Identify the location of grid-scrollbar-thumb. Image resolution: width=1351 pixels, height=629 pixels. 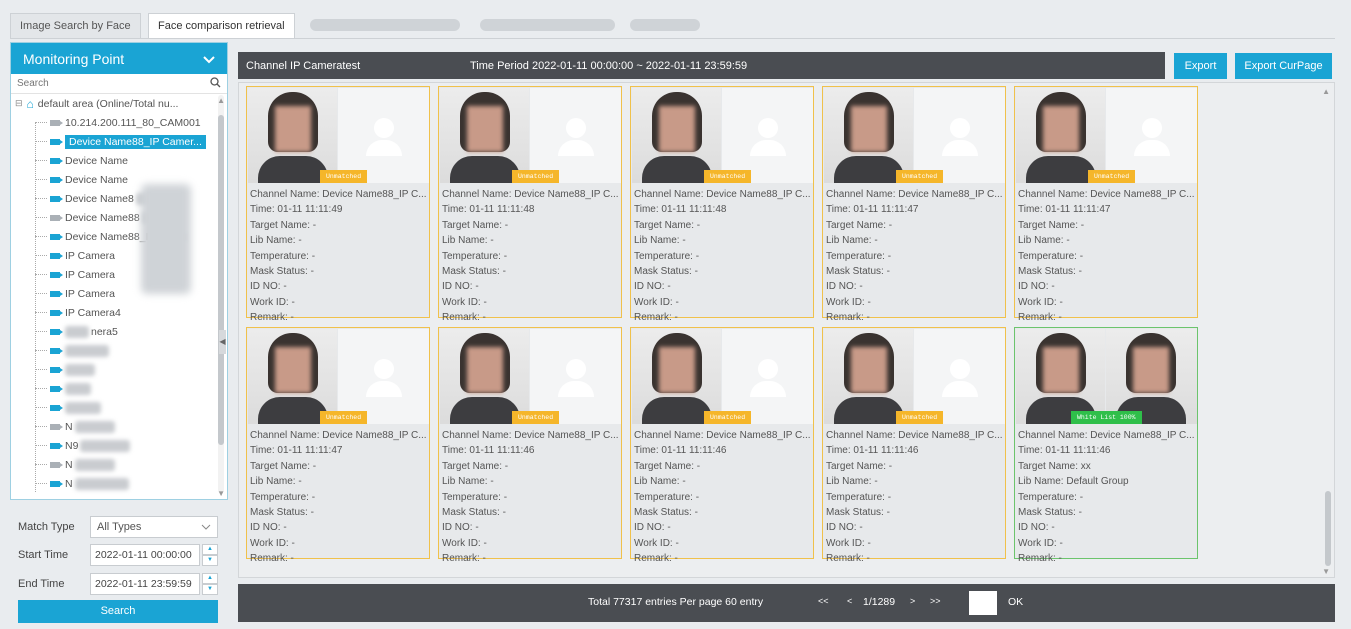
(1328, 528).